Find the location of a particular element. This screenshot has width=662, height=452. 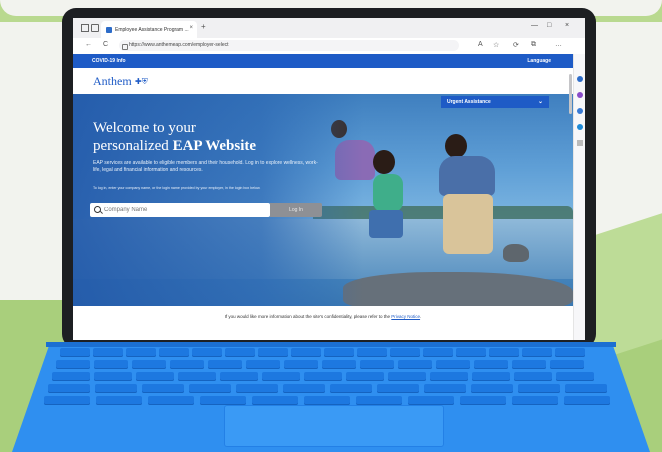

dad-head is located at coordinates (456, 146).